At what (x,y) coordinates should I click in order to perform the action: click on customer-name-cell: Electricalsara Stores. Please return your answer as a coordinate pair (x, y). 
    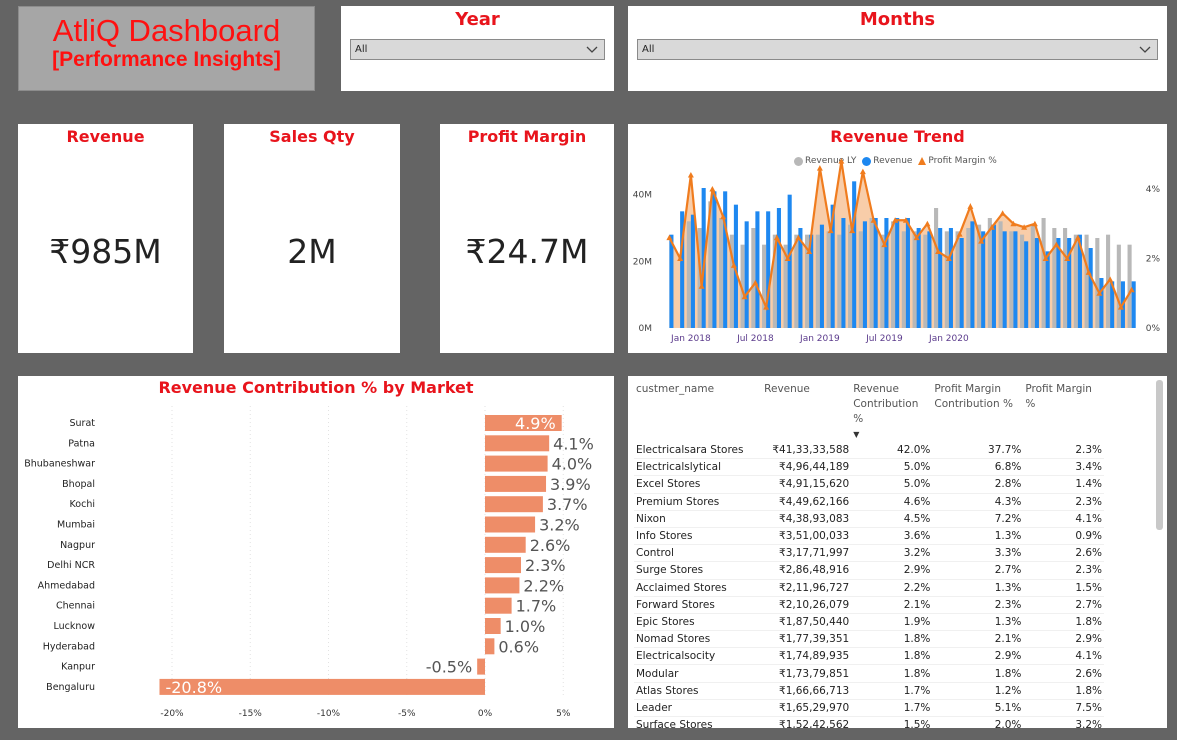
    Looking at the image, I should click on (698, 451).